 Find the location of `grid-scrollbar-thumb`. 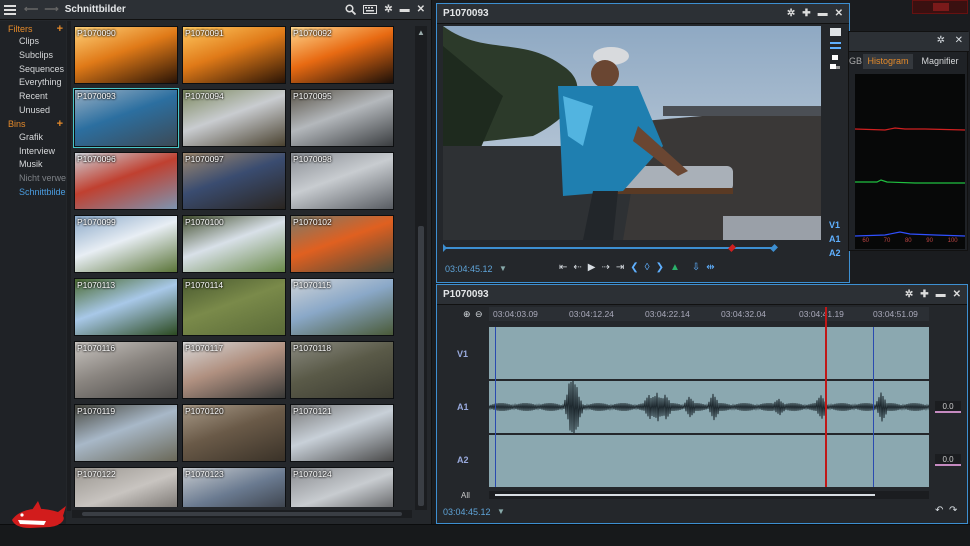

grid-scrollbar-thumb is located at coordinates (421, 366).